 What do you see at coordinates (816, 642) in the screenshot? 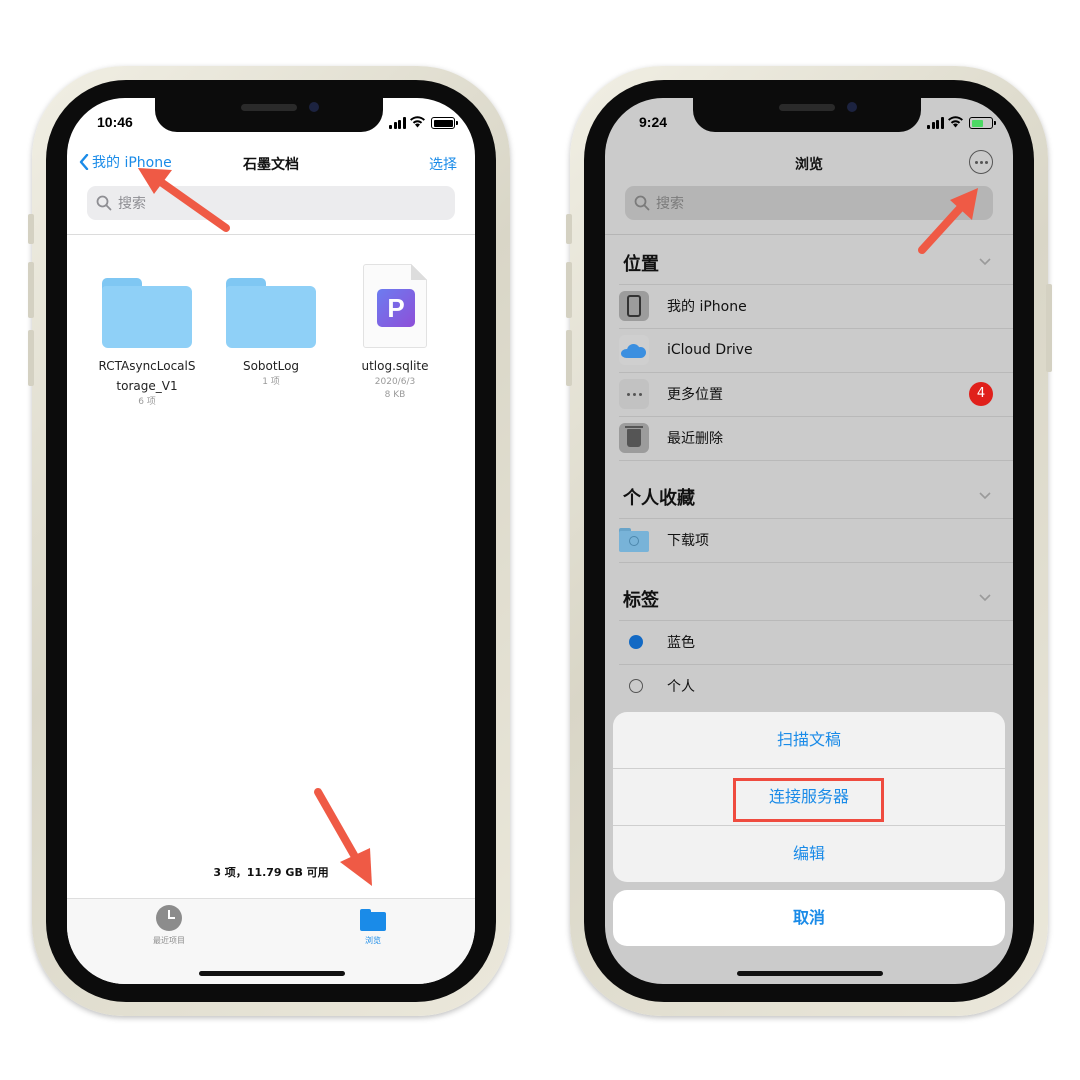
I see `tag-blue: 蓝色` at bounding box center [816, 642].